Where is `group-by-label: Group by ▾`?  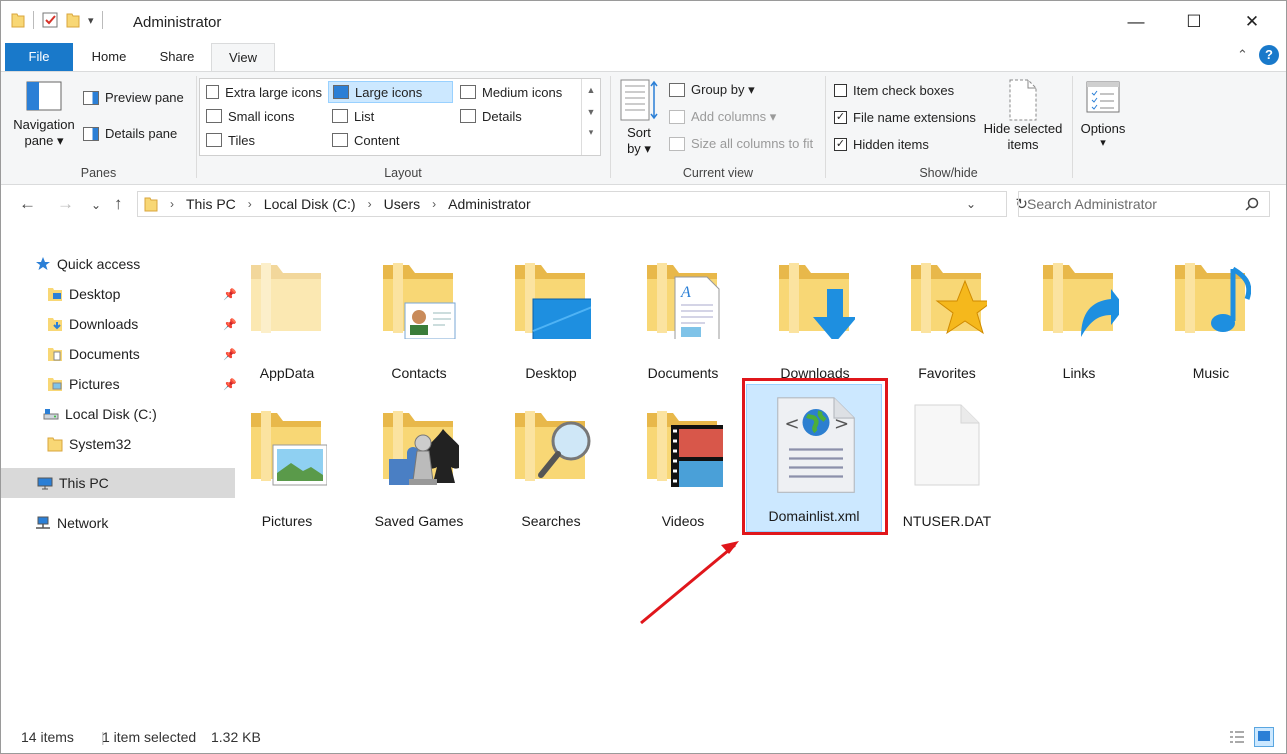 group-by-label: Group by ▾ is located at coordinates (723, 89).